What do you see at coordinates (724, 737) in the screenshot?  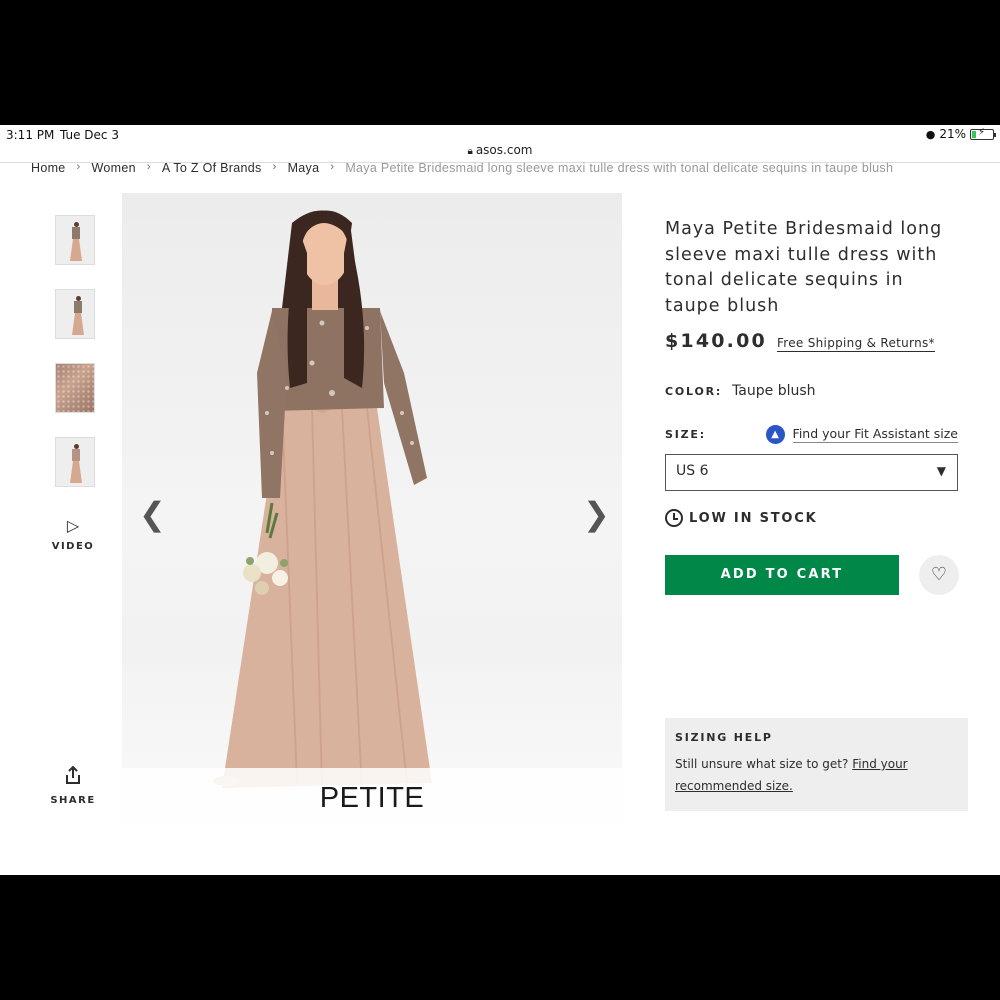 I see `sizing-help-heading: SIZING HELP` at bounding box center [724, 737].